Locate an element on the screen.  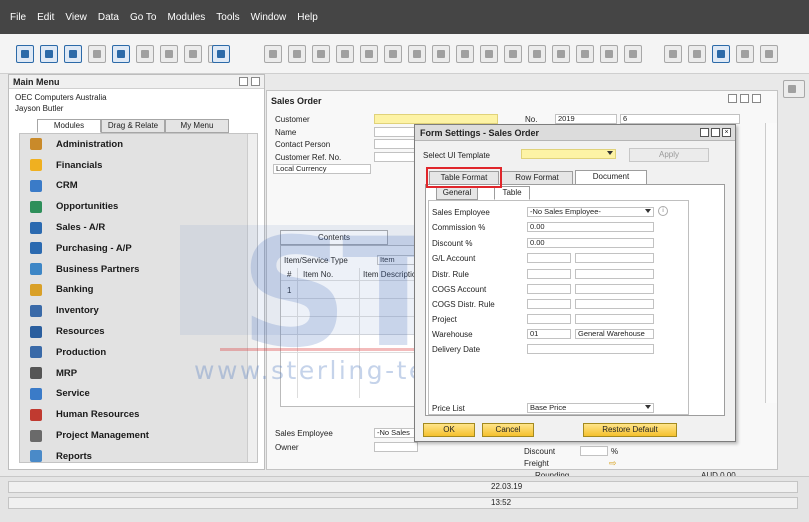
cogs-account-field is located at coordinates (549, 289).